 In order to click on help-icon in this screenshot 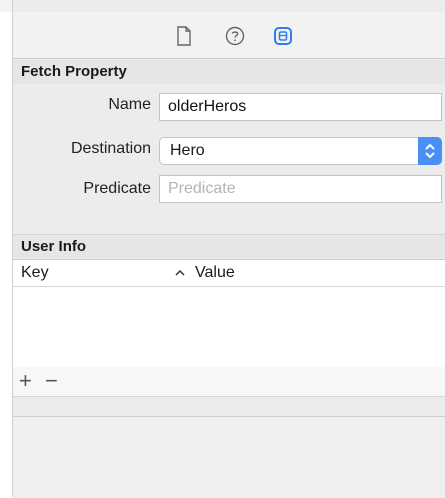, I will do `click(235, 36)`.